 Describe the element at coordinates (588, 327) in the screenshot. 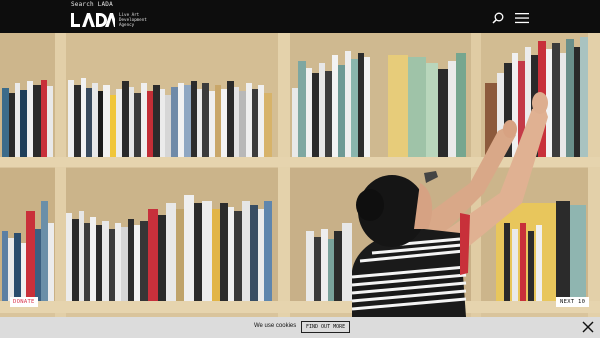

I see `close-icon` at that location.